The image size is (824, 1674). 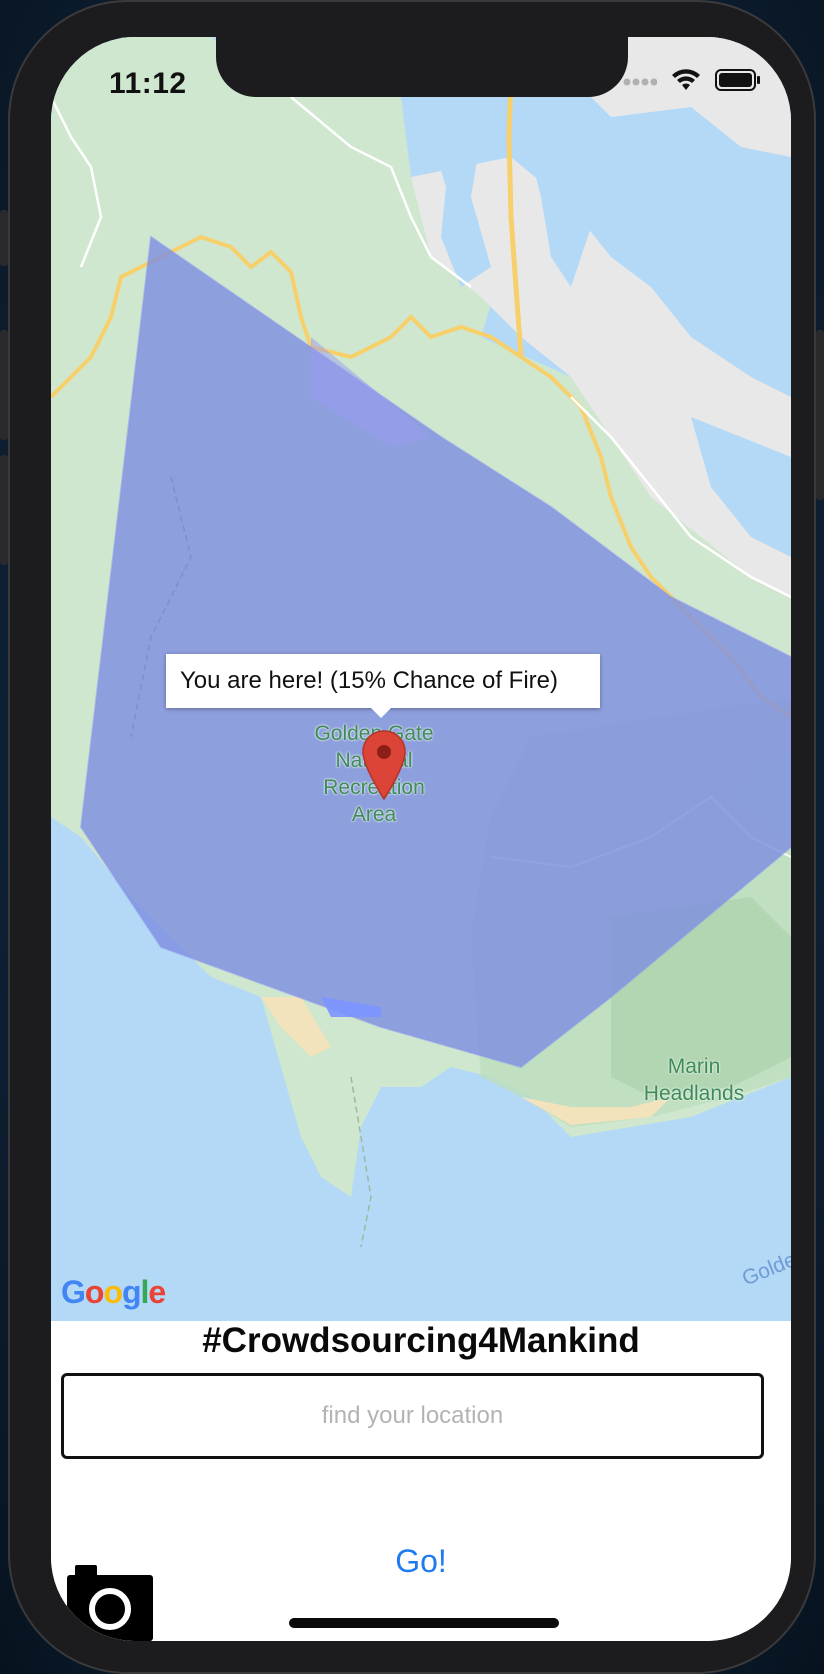 What do you see at coordinates (369, 680) in the screenshot?
I see `callout-text: You are here! (15% Chance of Fire)` at bounding box center [369, 680].